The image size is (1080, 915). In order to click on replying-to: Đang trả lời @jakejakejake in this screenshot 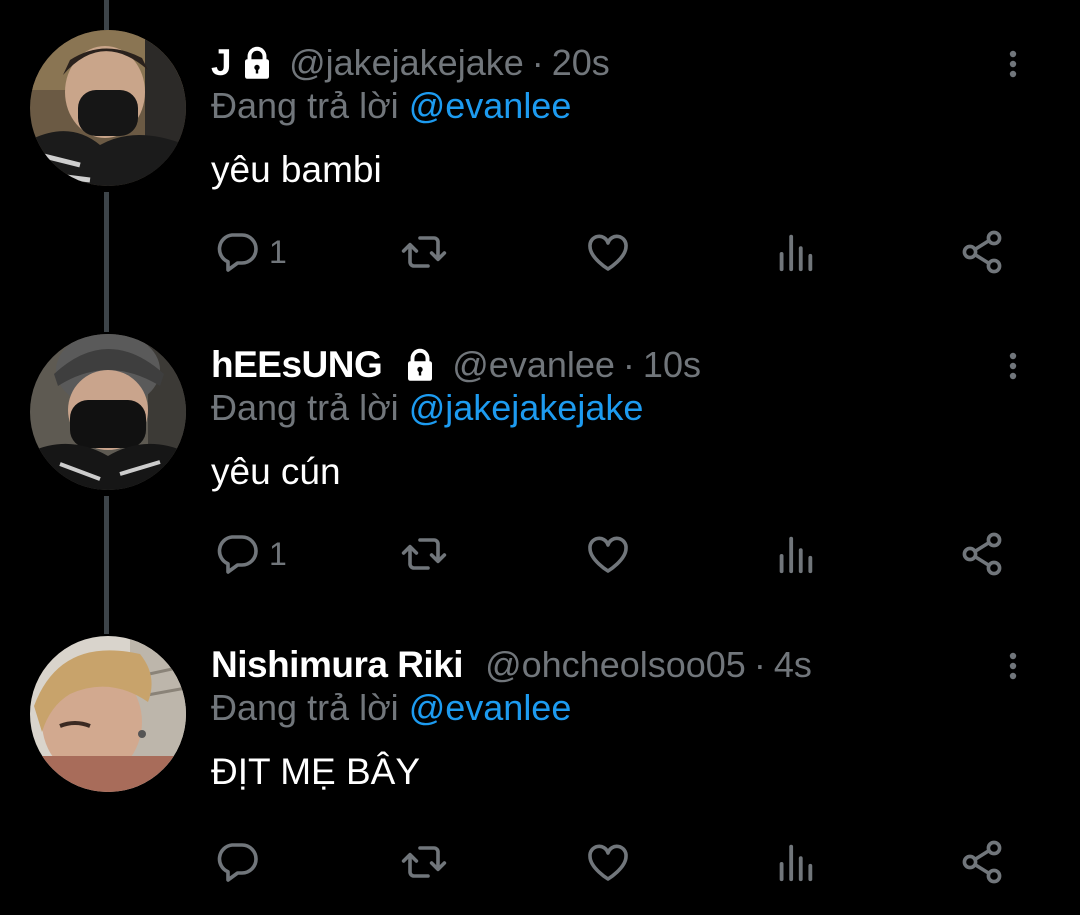, I will do `click(427, 408)`.